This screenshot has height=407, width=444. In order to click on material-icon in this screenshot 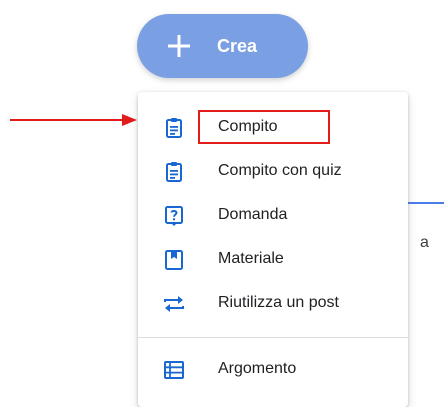, I will do `click(174, 260)`.